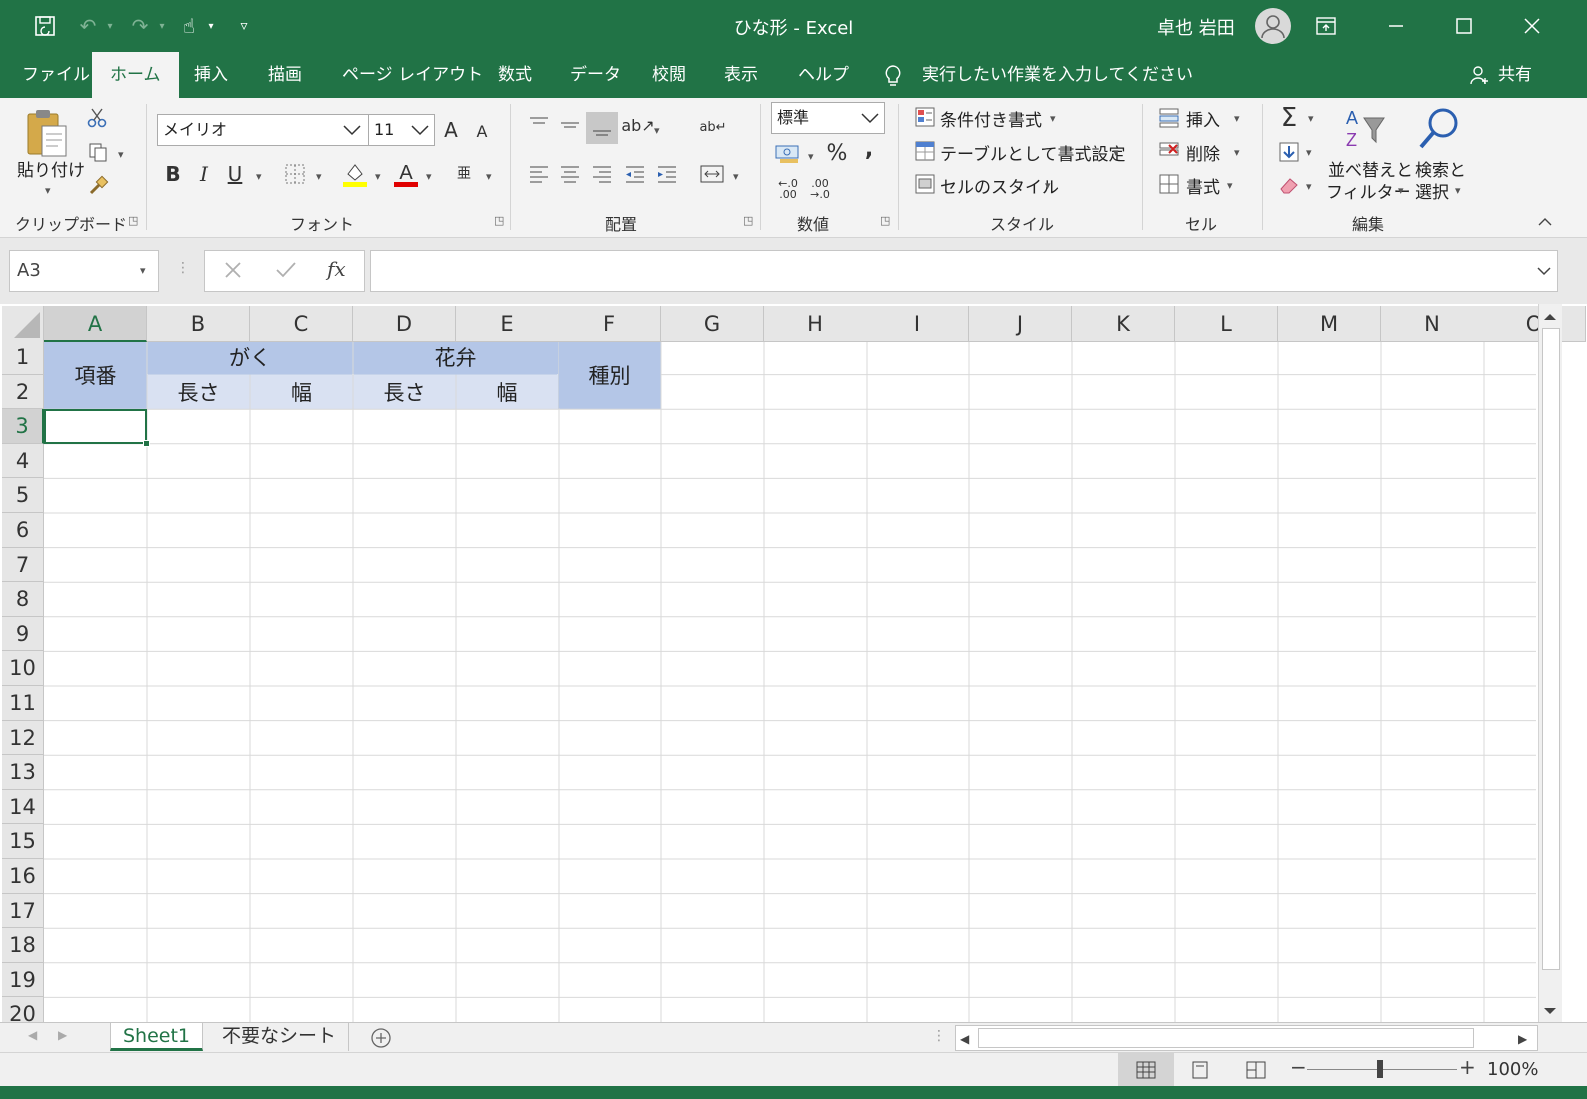 The width and height of the screenshot is (1587, 1099). Describe the element at coordinates (669, 75) in the screenshot. I see `tab-review: 校閲` at that location.